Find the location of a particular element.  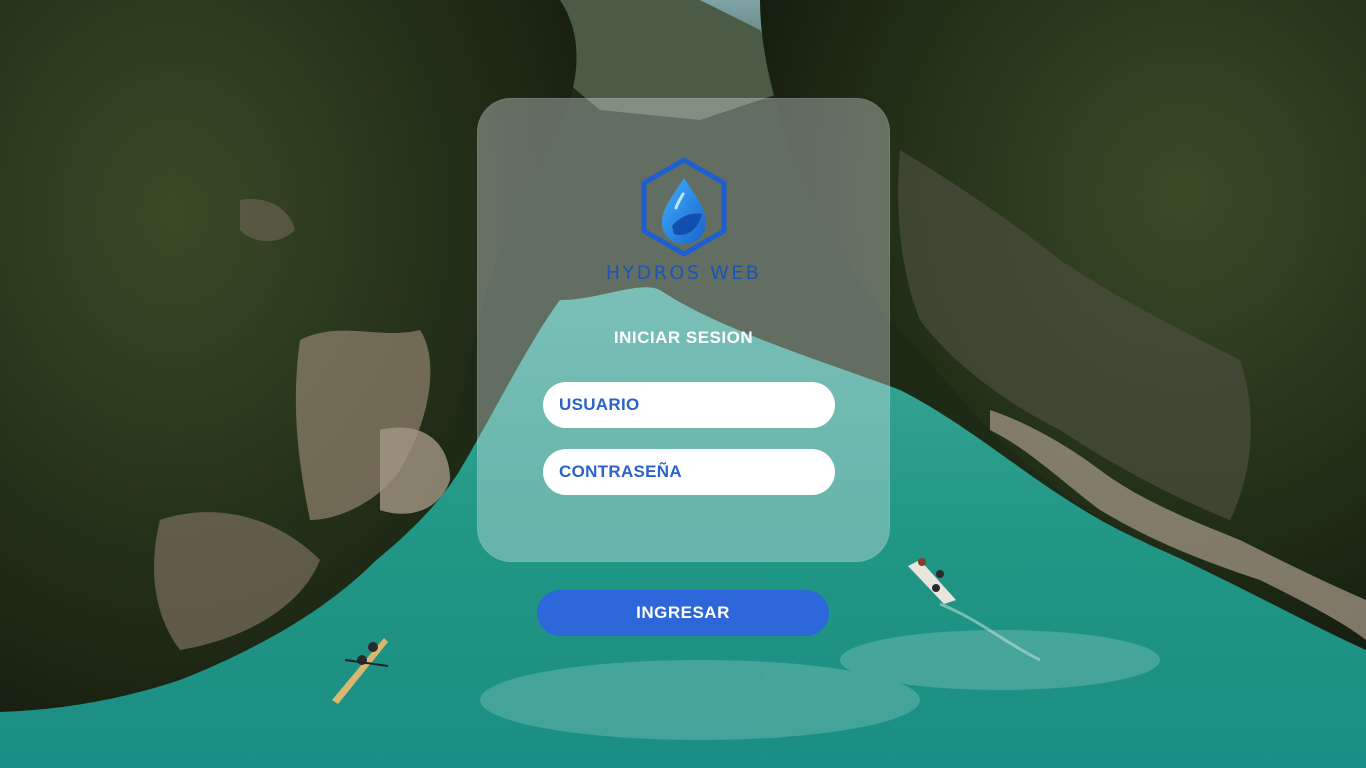

water-drop-hexagon-icon is located at coordinates (683, 207).